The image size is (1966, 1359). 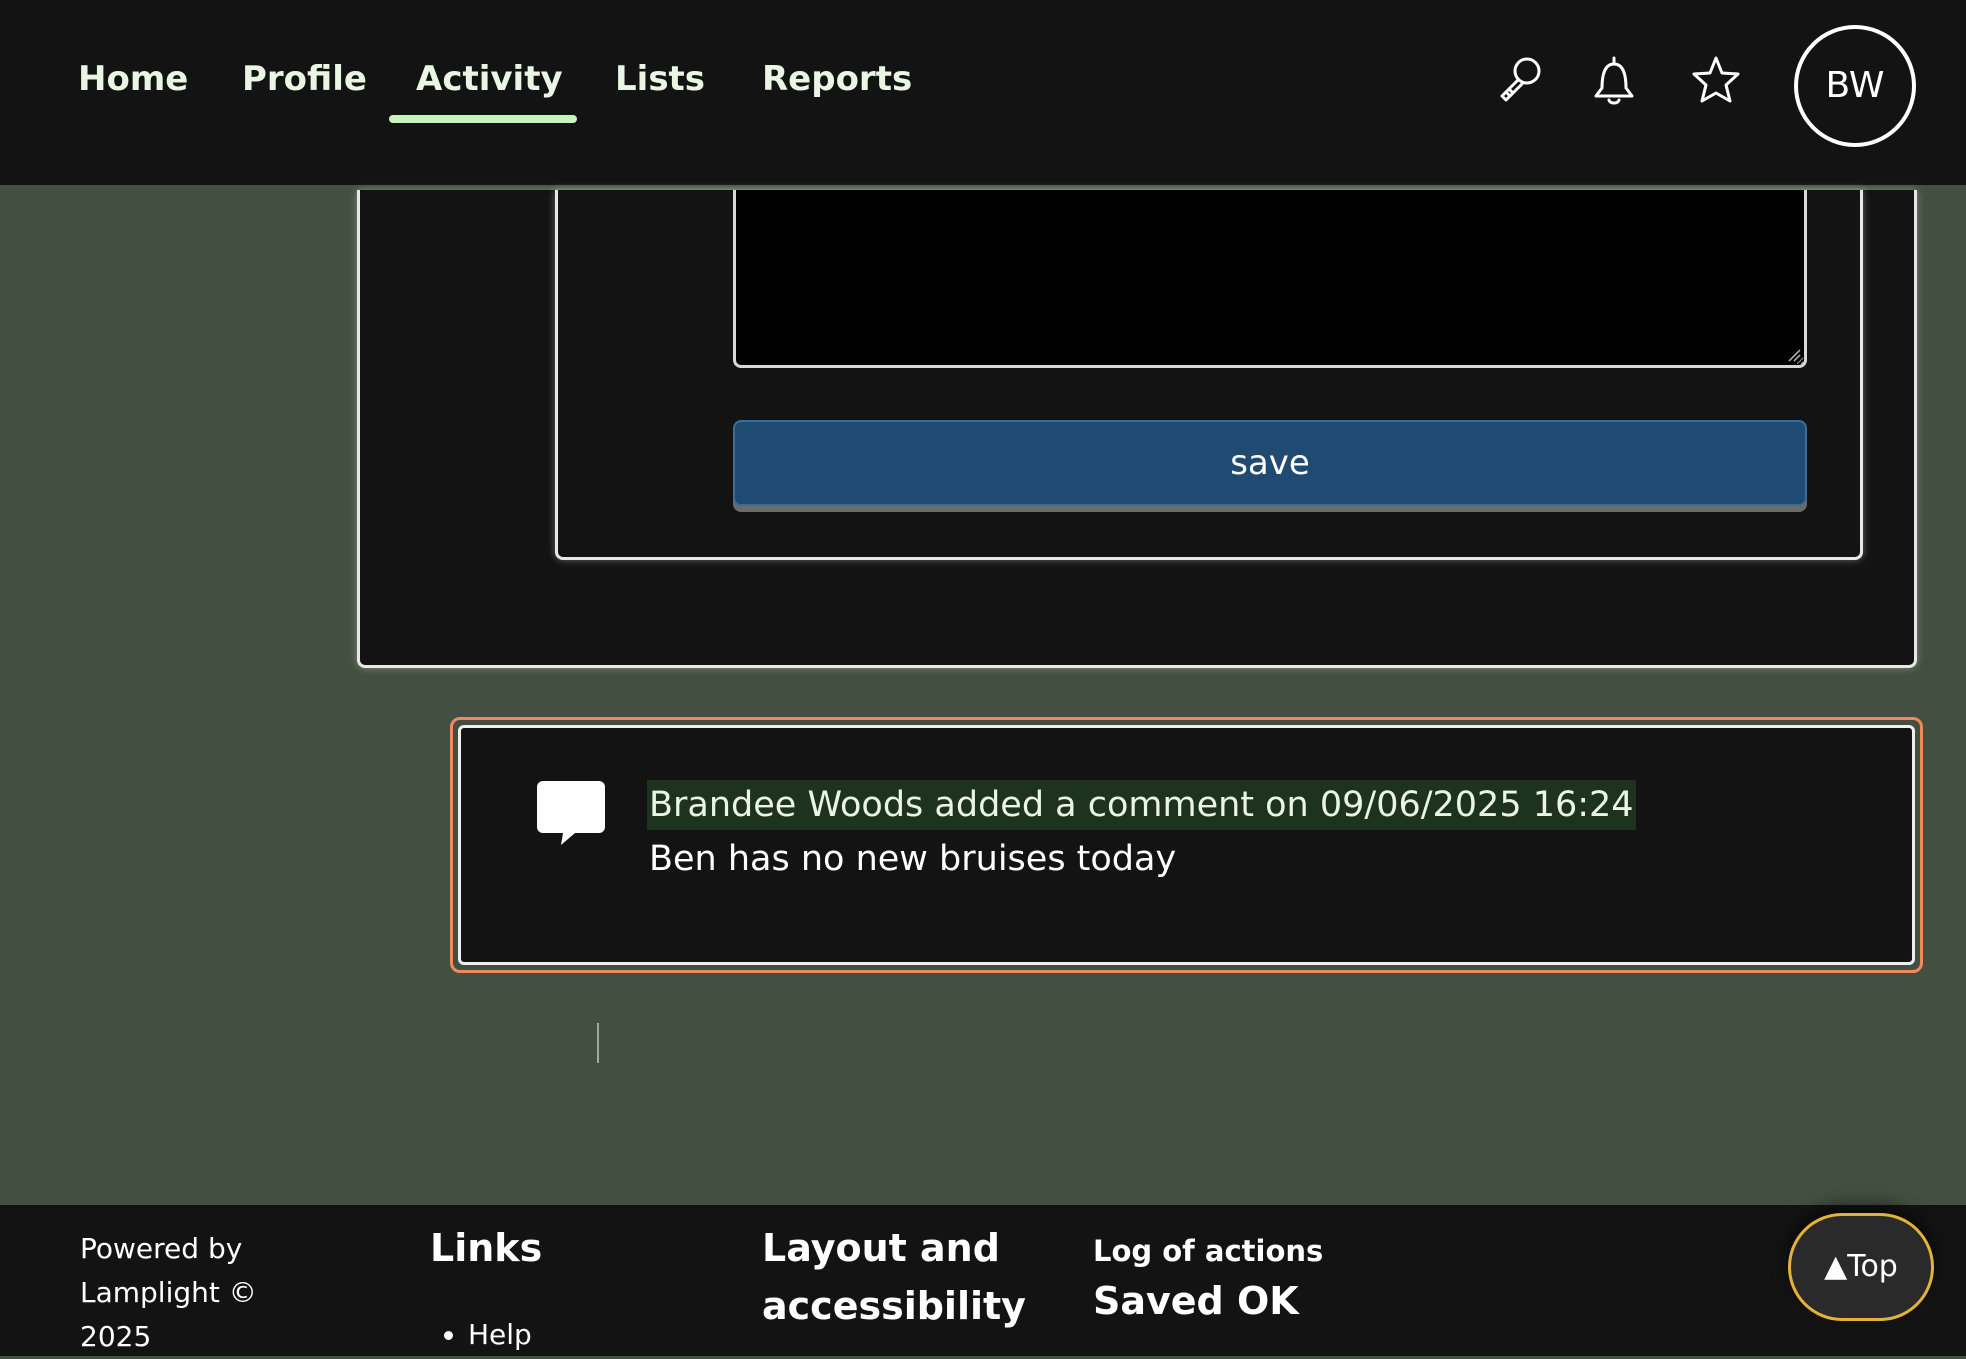 I want to click on comment-icon, so click(x=571, y=813).